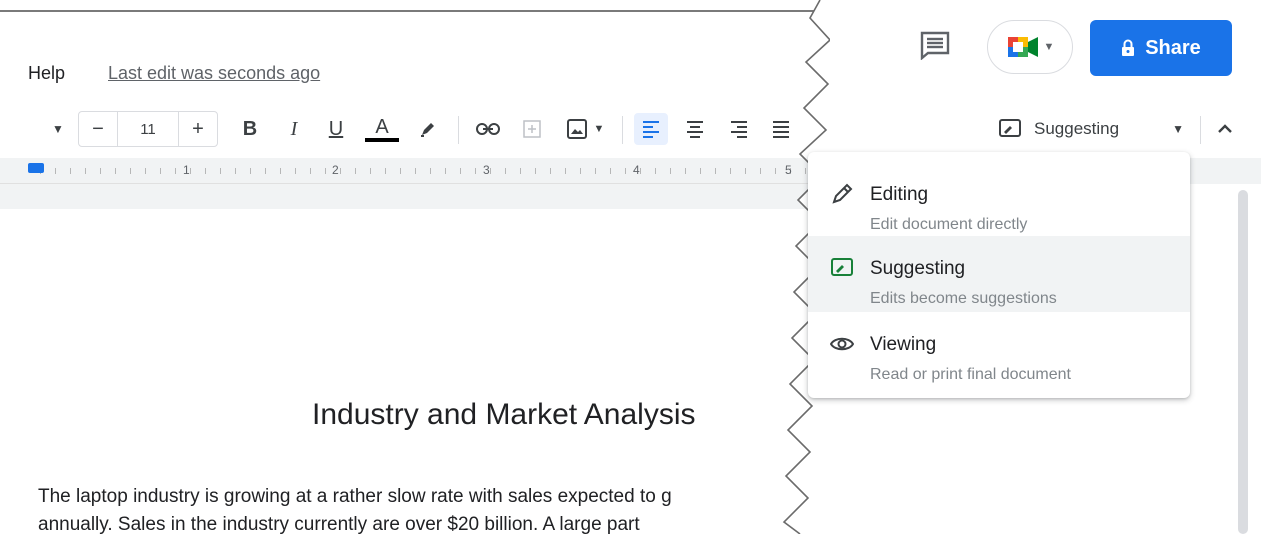 The width and height of the screenshot is (1261, 534). I want to click on document-title: Industry and Market Analysis, so click(504, 414).